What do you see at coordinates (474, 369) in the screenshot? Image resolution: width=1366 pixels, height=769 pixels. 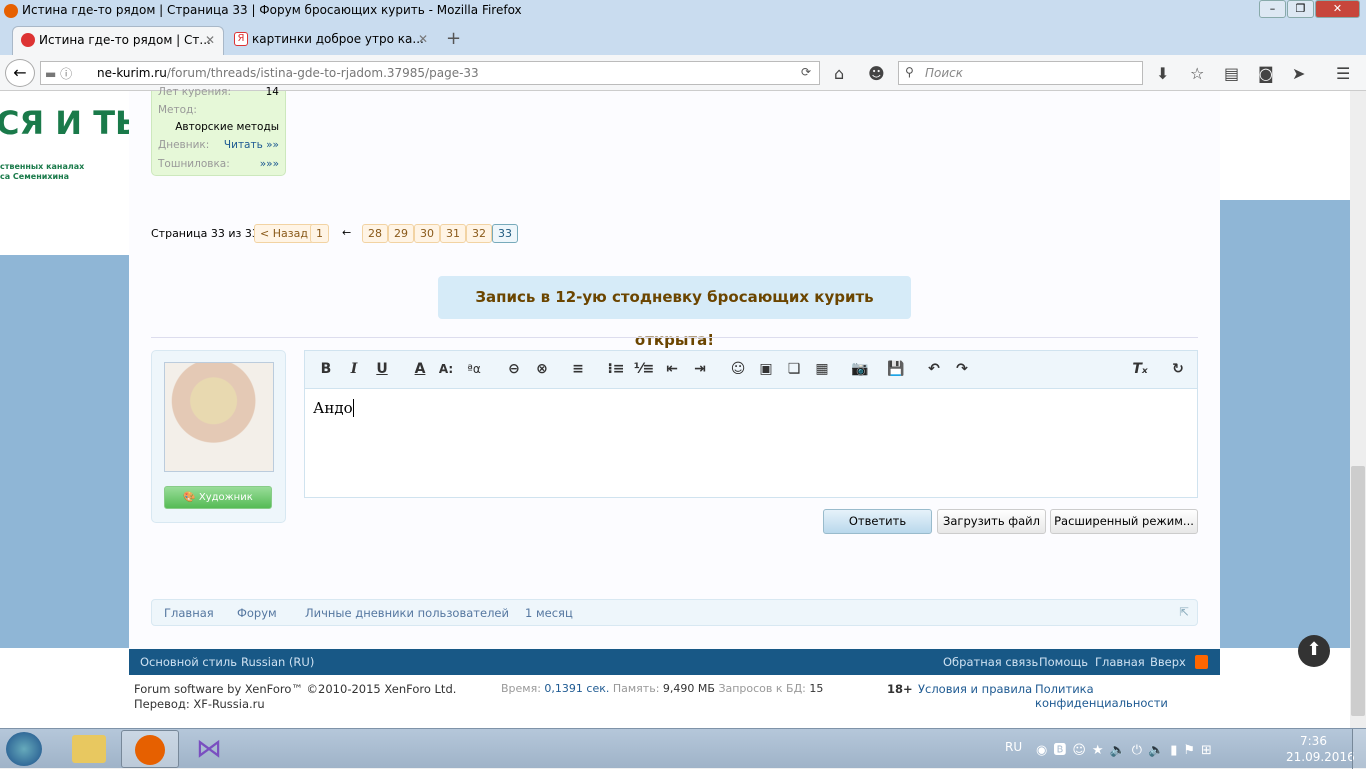 I see `font-family-icon: ªα` at bounding box center [474, 369].